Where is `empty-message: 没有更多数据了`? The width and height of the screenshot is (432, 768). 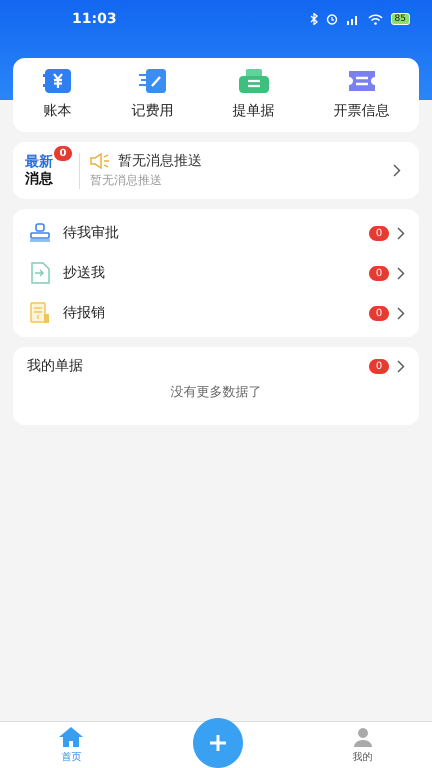 empty-message: 没有更多数据了 is located at coordinates (216, 392).